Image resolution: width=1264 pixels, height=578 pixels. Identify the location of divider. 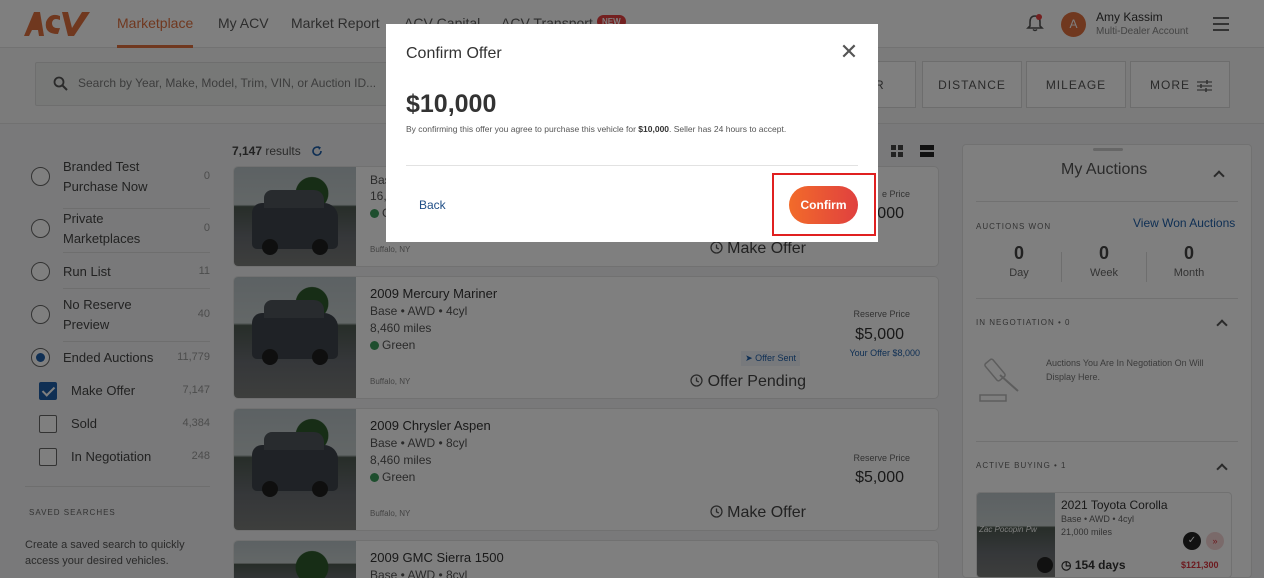
(632, 165).